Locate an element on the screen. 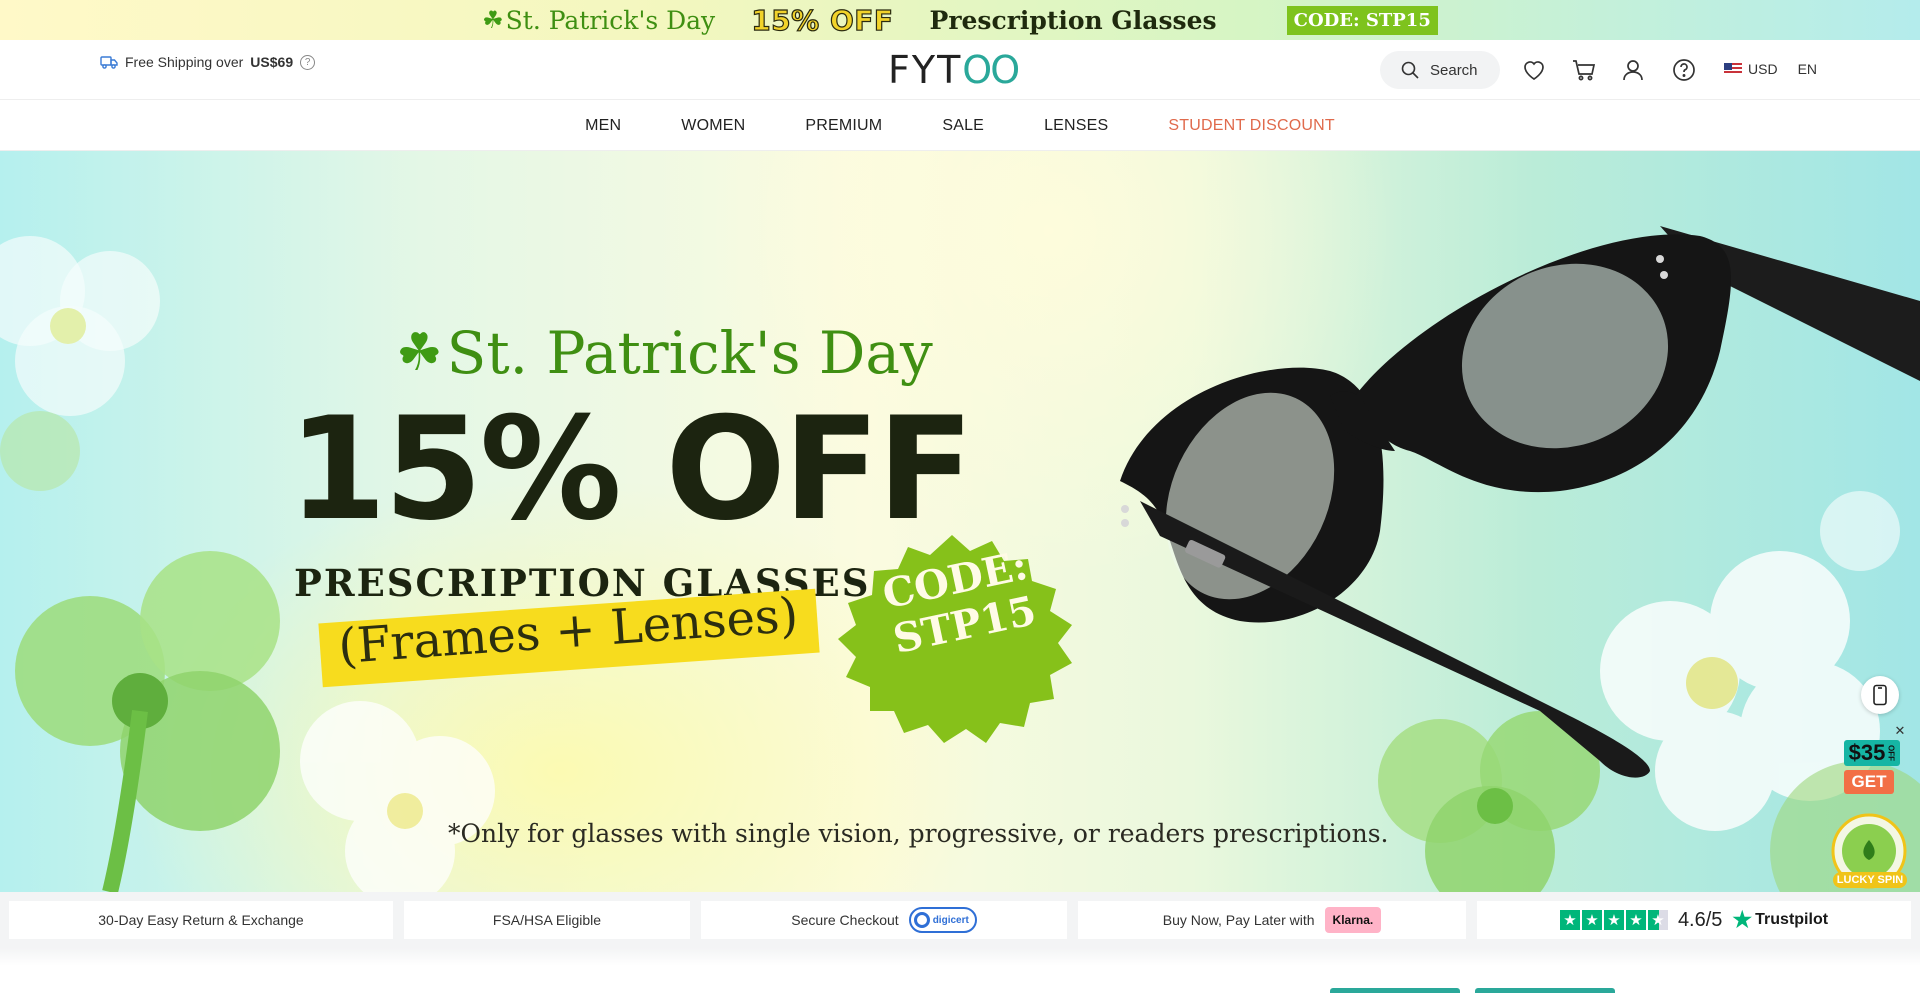 The height and width of the screenshot is (993, 1920). locale-selector: USD EN is located at coordinates (1770, 69).